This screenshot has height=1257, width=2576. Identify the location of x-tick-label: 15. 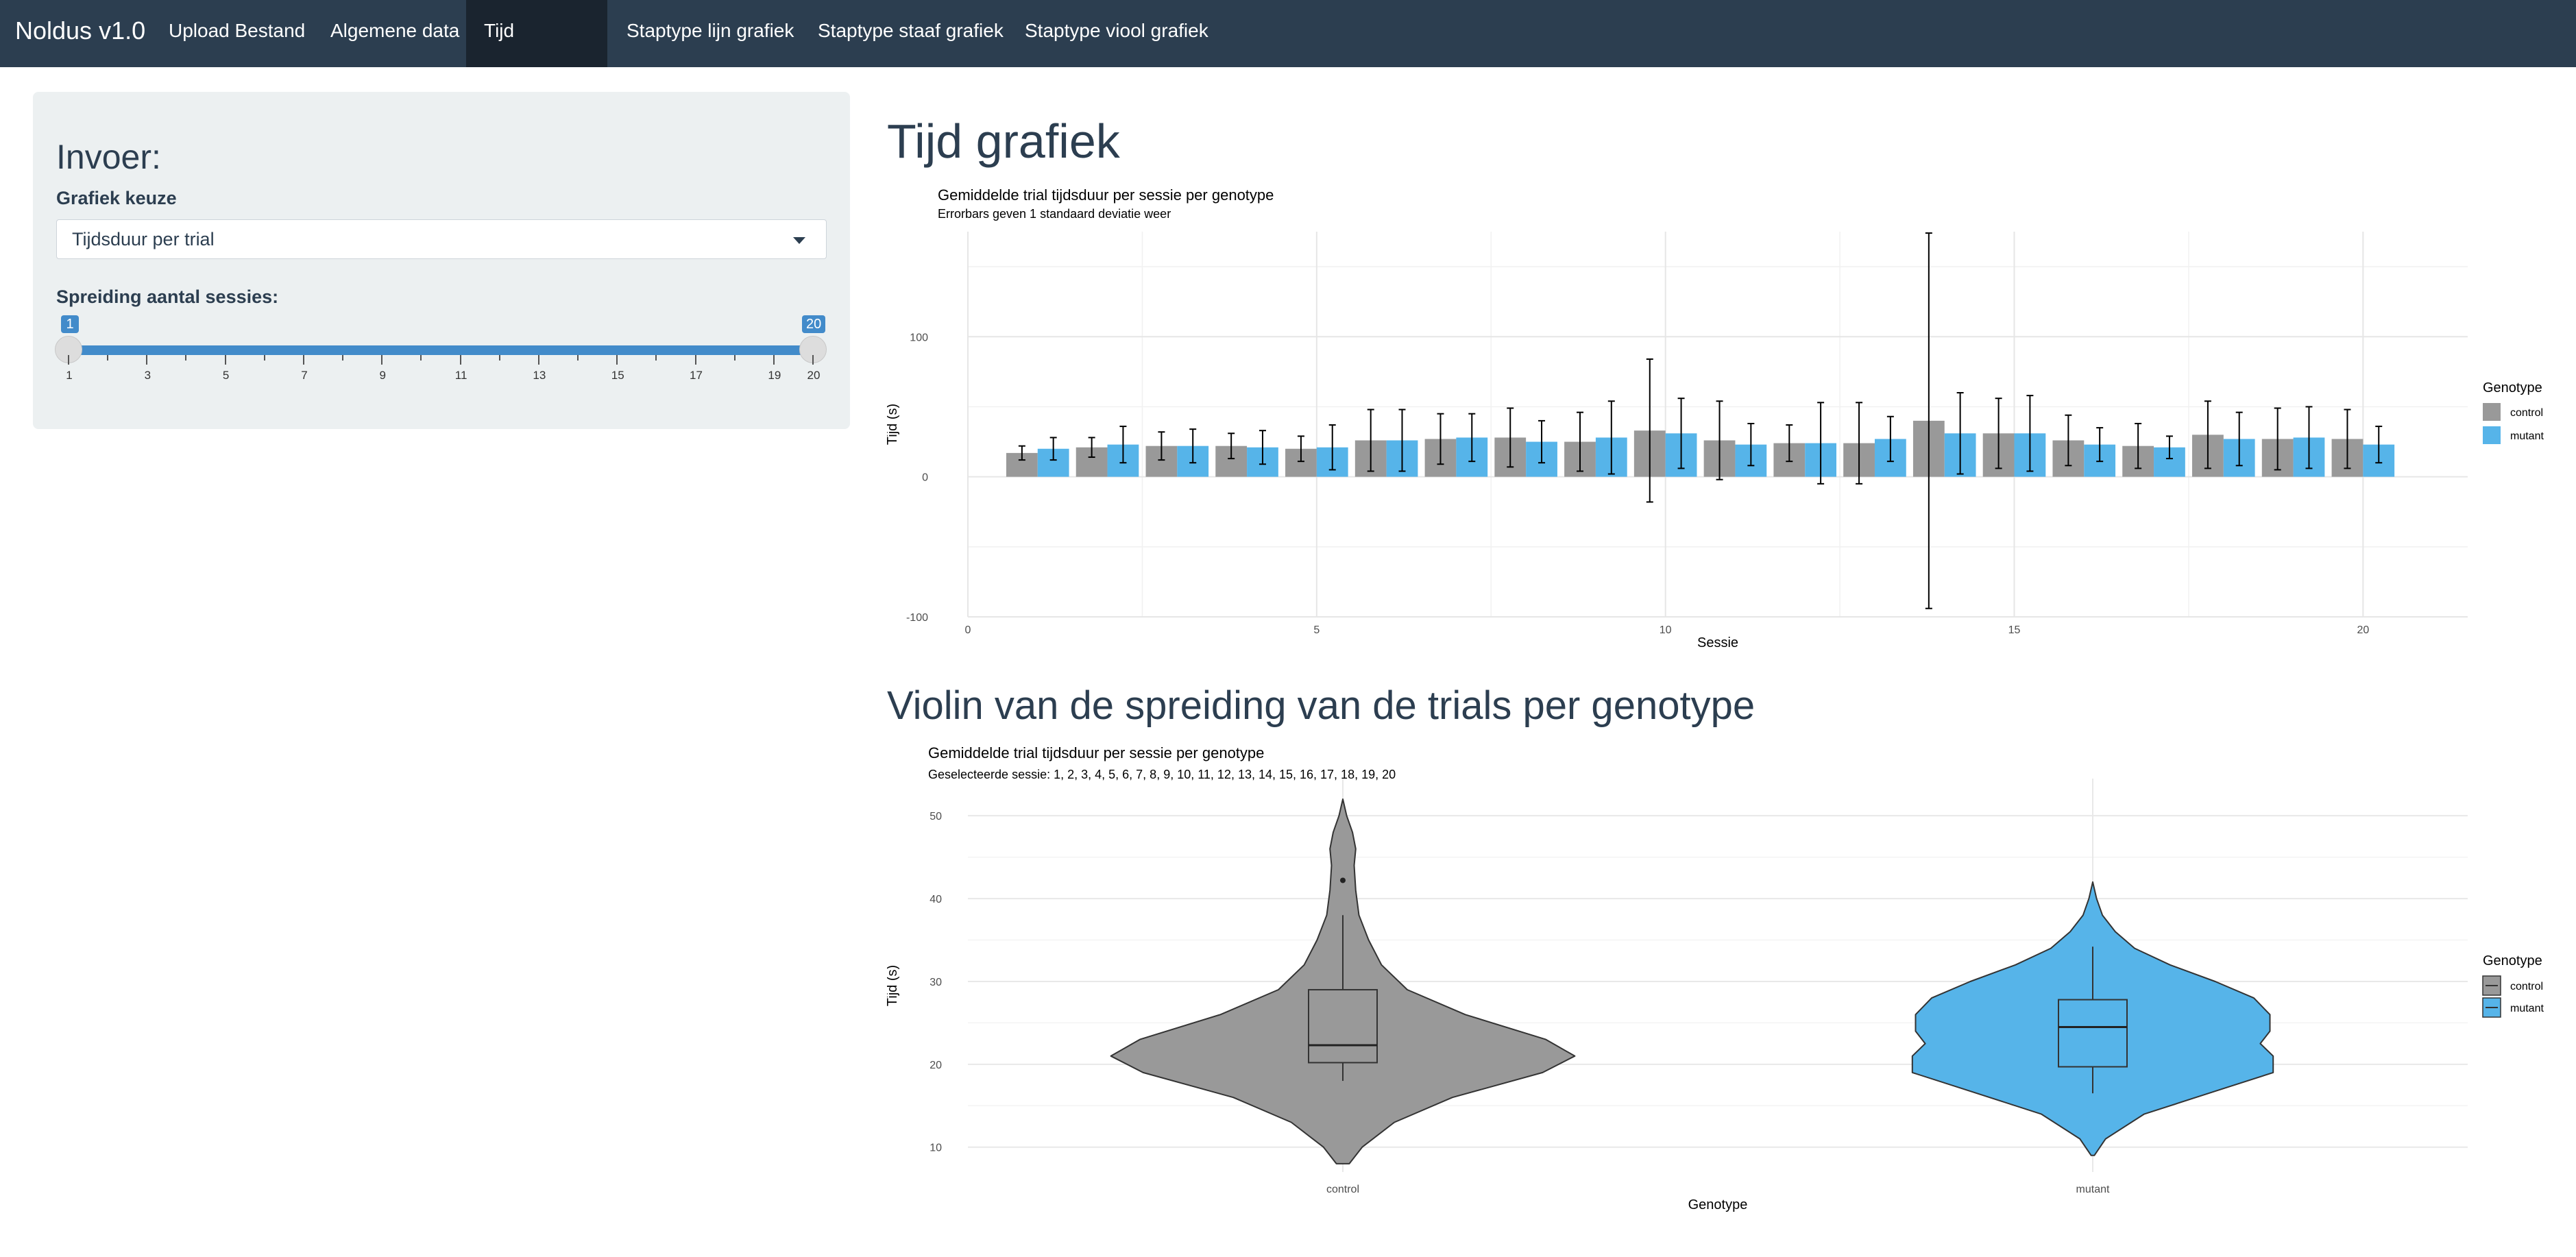
(2014, 630).